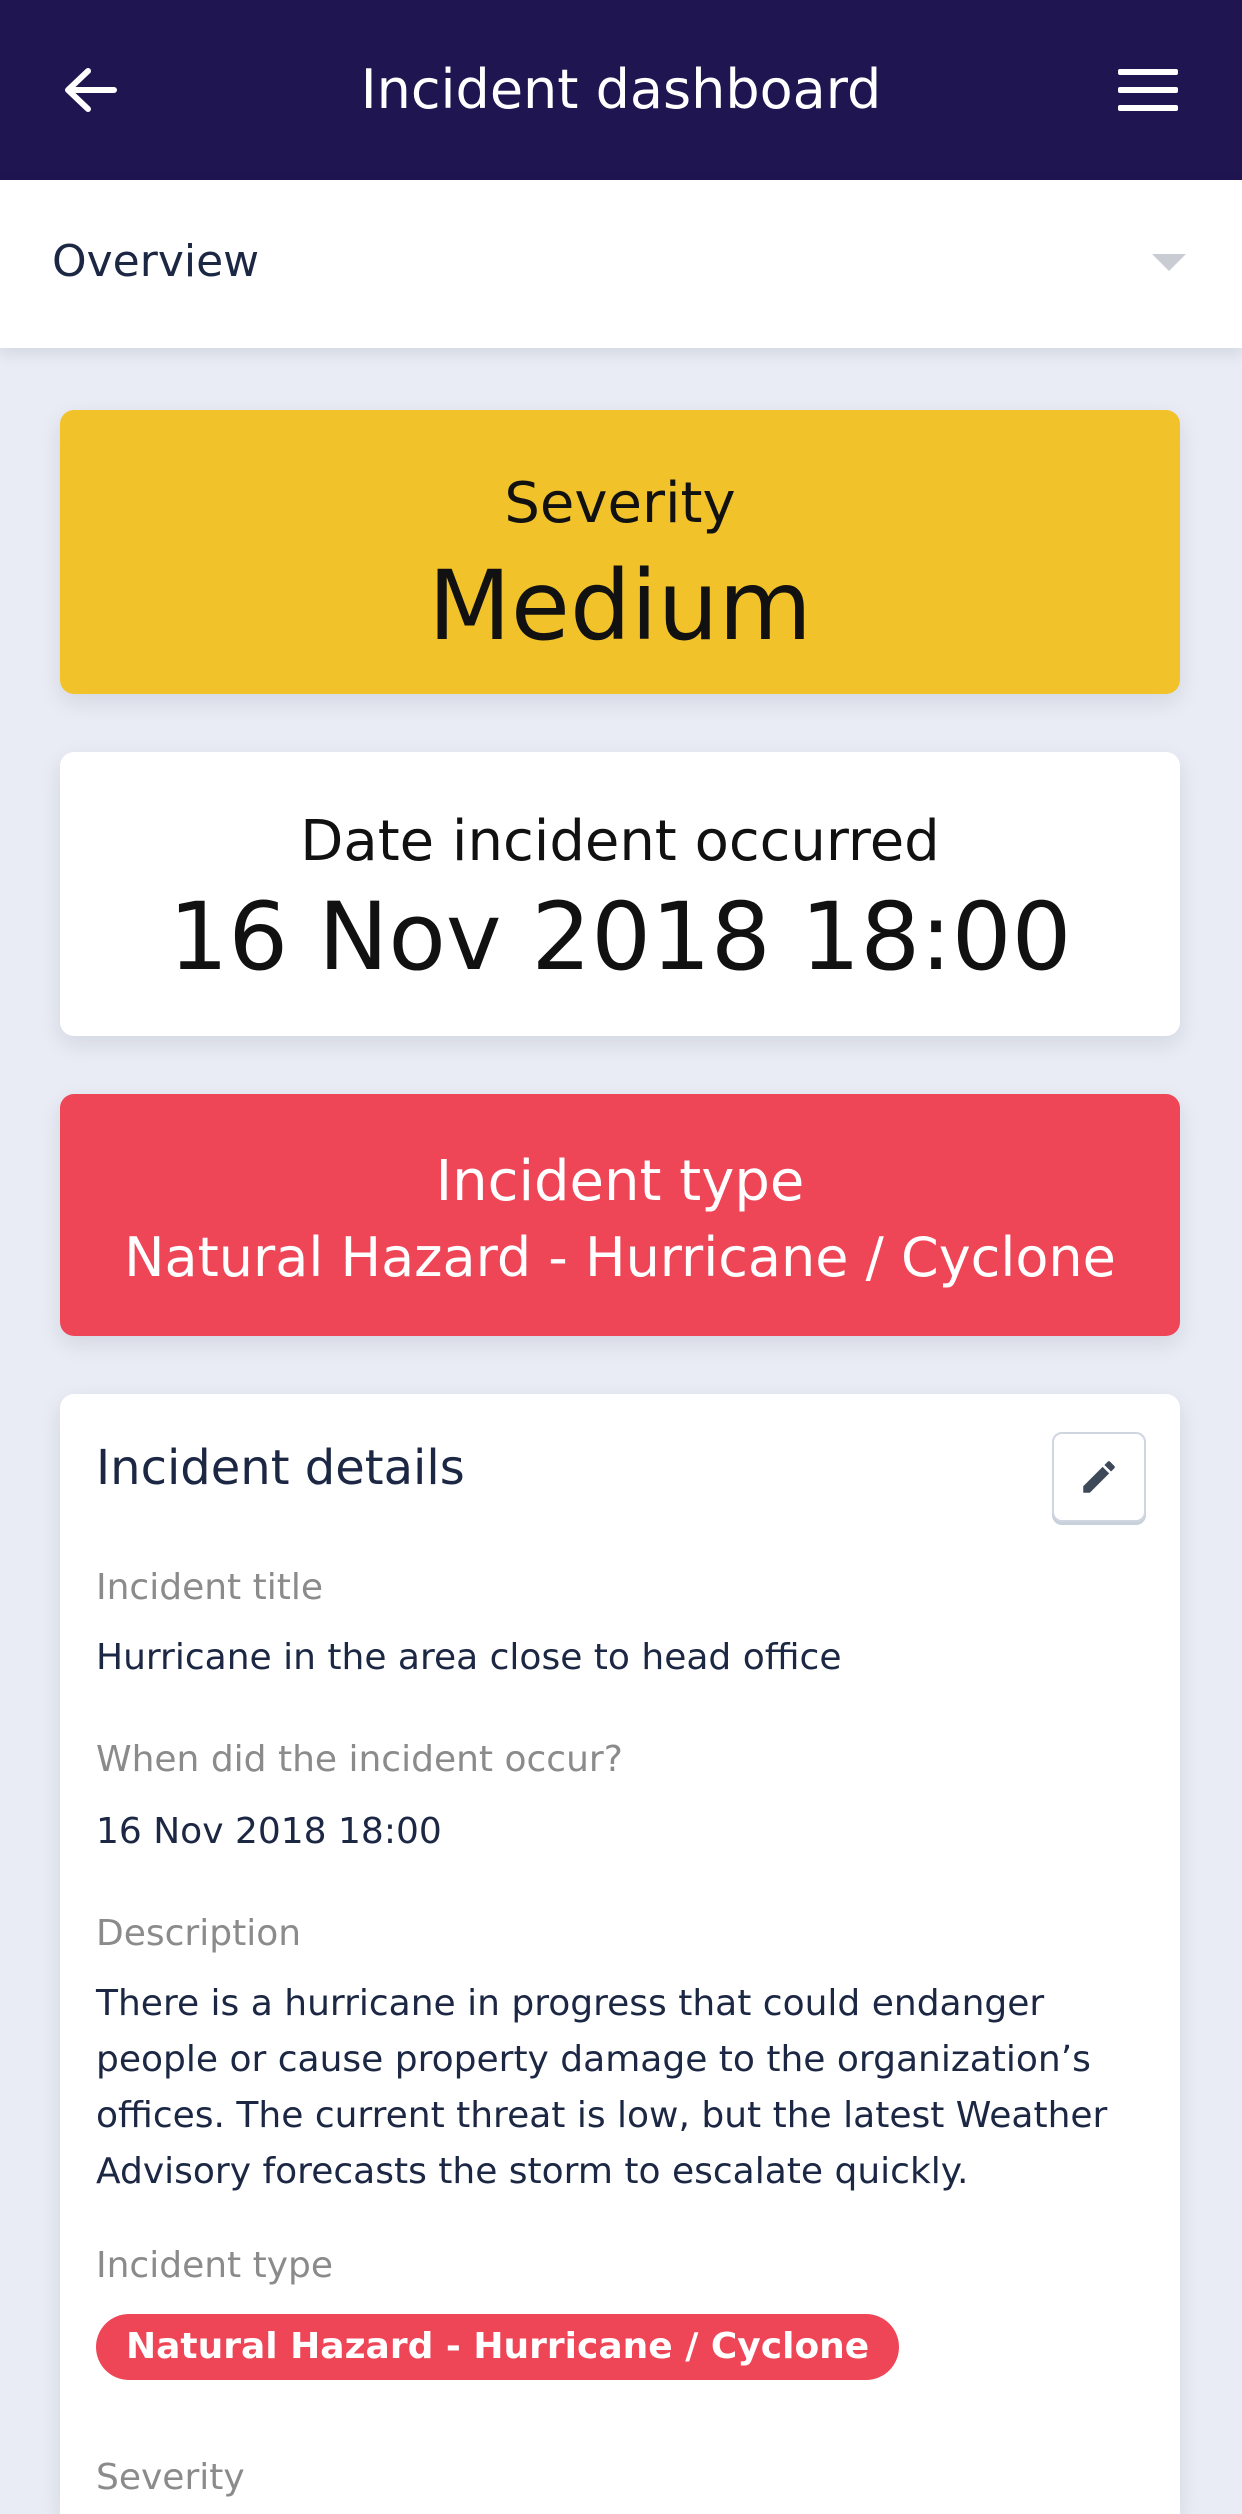 The height and width of the screenshot is (2514, 1242). What do you see at coordinates (170, 2477) in the screenshot?
I see `severity-label: Severity` at bounding box center [170, 2477].